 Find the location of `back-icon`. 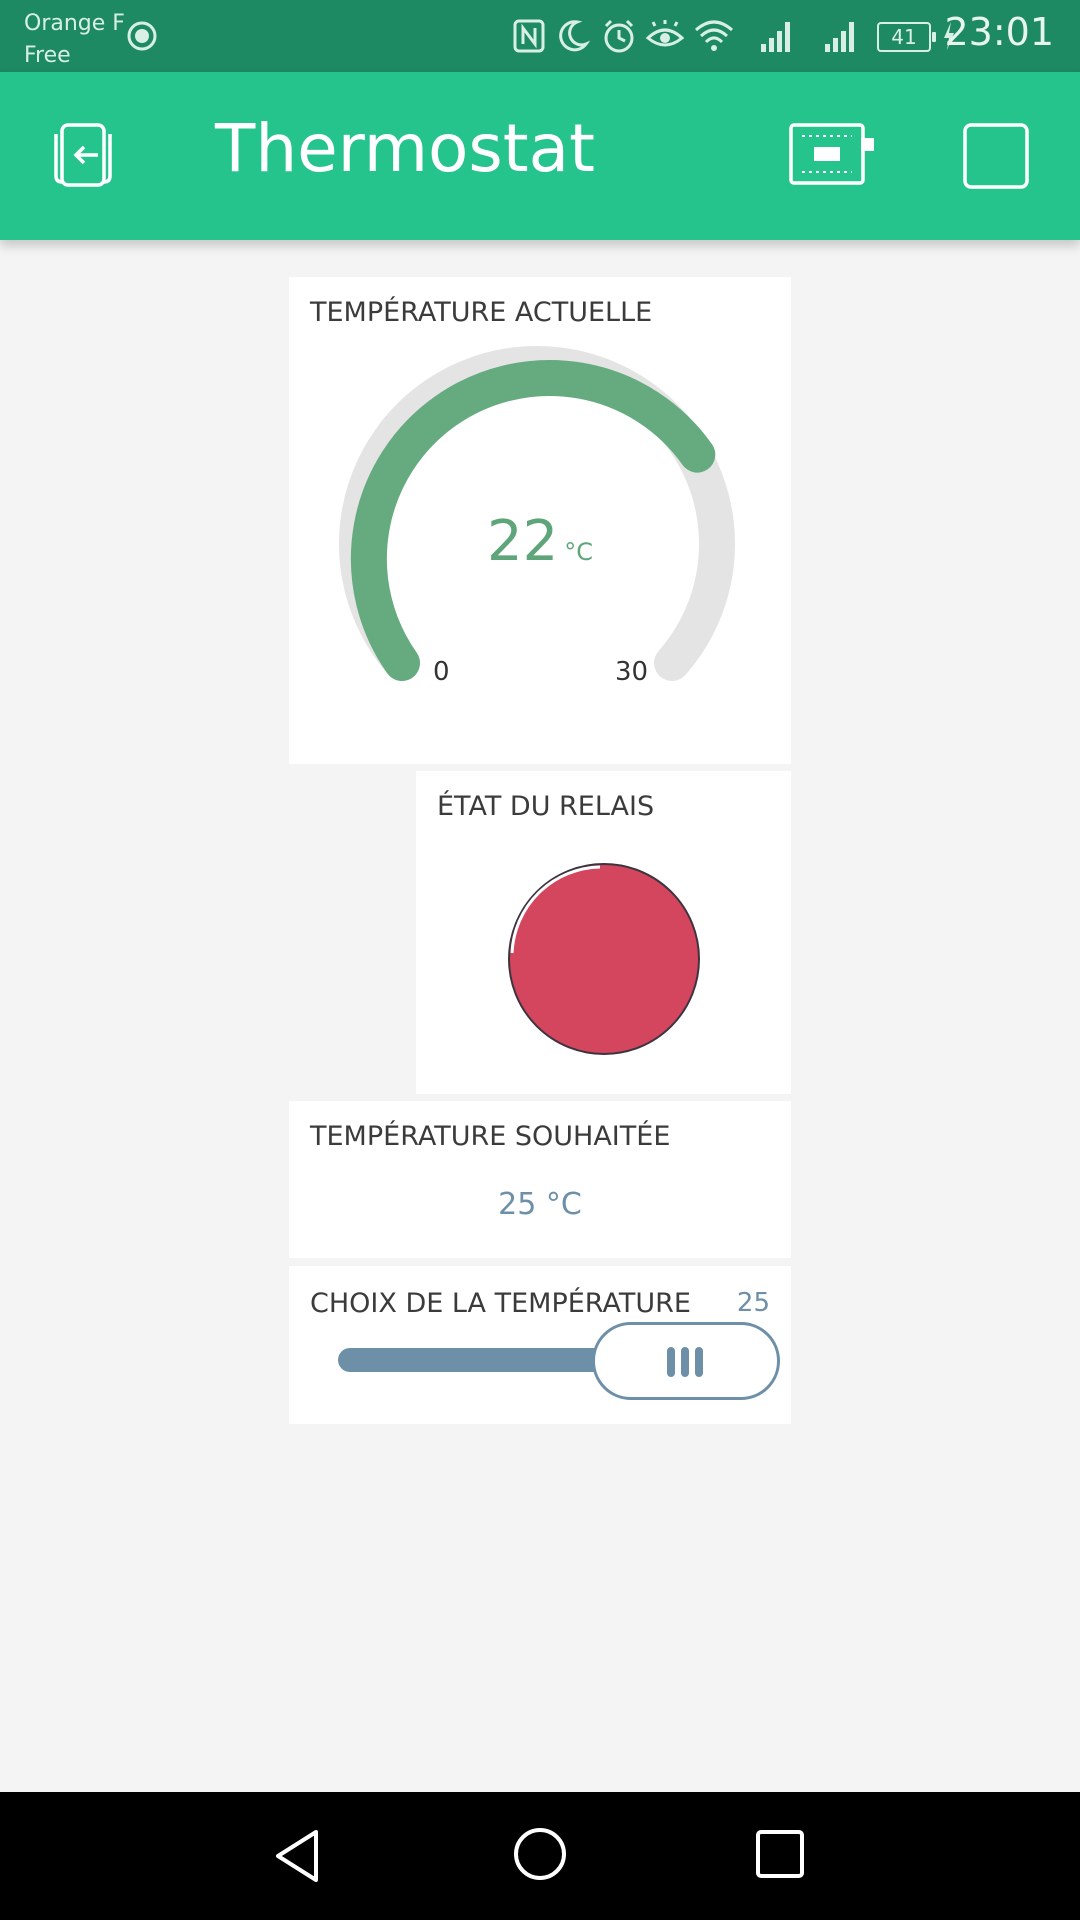

back-icon is located at coordinates (298, 1856).